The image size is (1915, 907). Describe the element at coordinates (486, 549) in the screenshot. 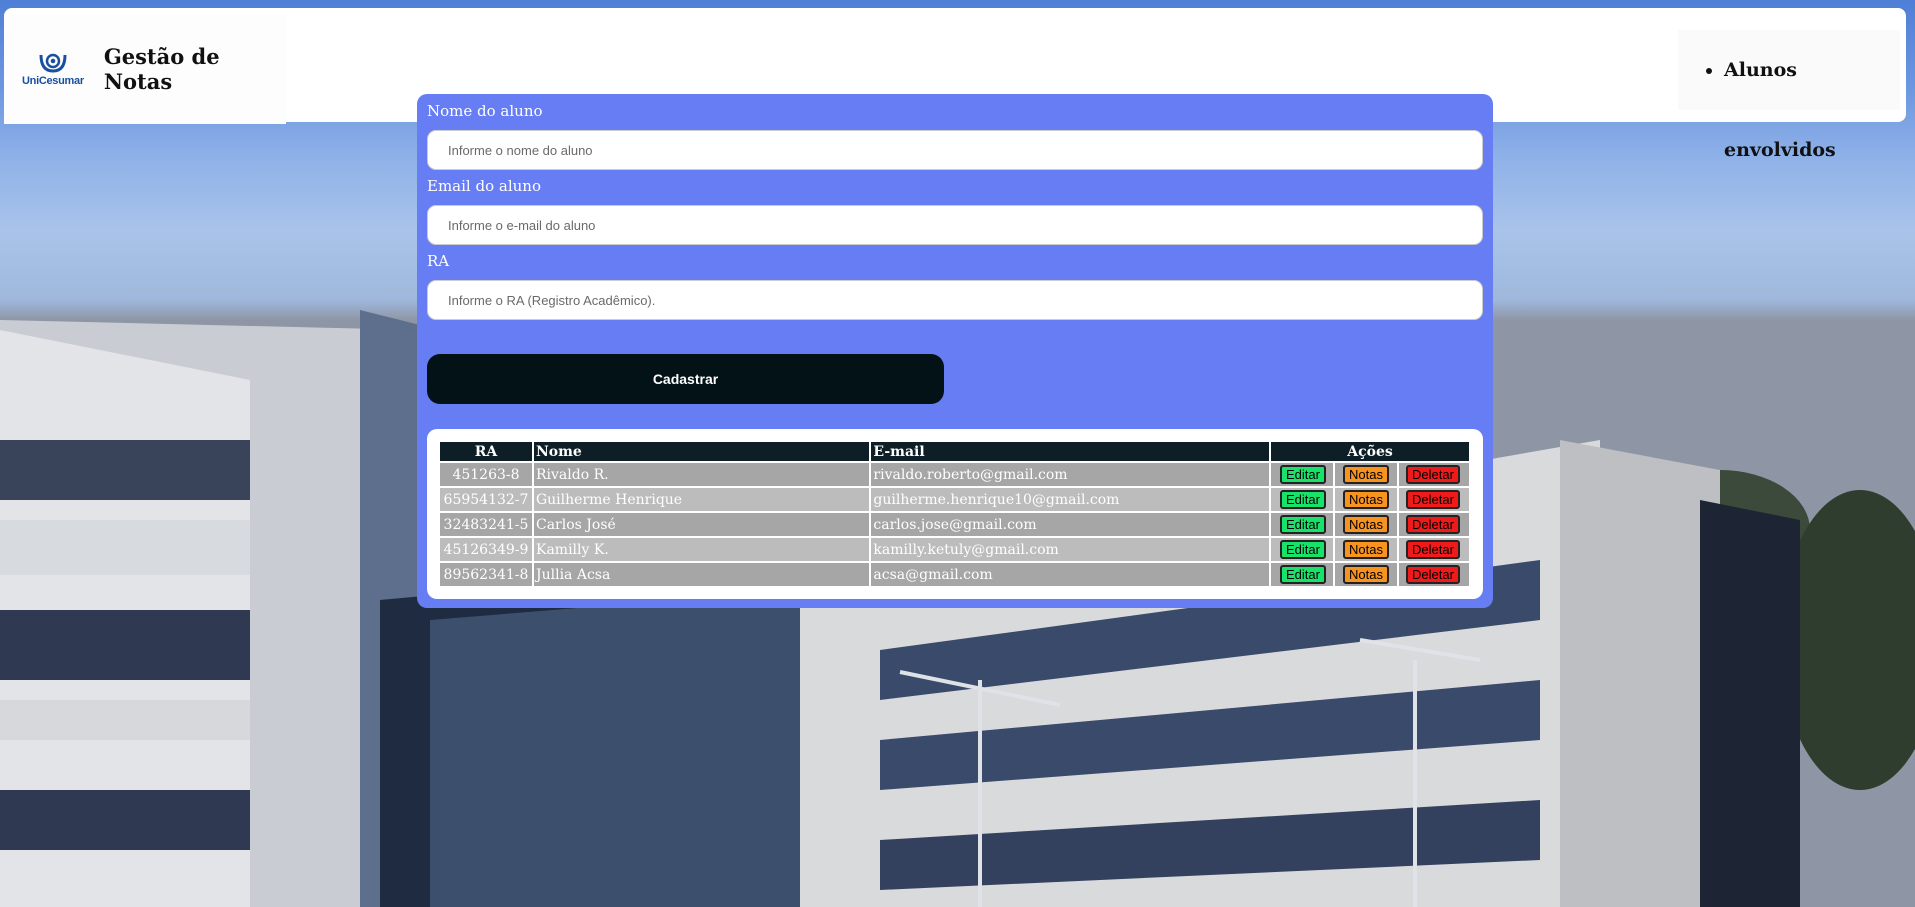

I see `cell-ra: 45126349-9` at that location.